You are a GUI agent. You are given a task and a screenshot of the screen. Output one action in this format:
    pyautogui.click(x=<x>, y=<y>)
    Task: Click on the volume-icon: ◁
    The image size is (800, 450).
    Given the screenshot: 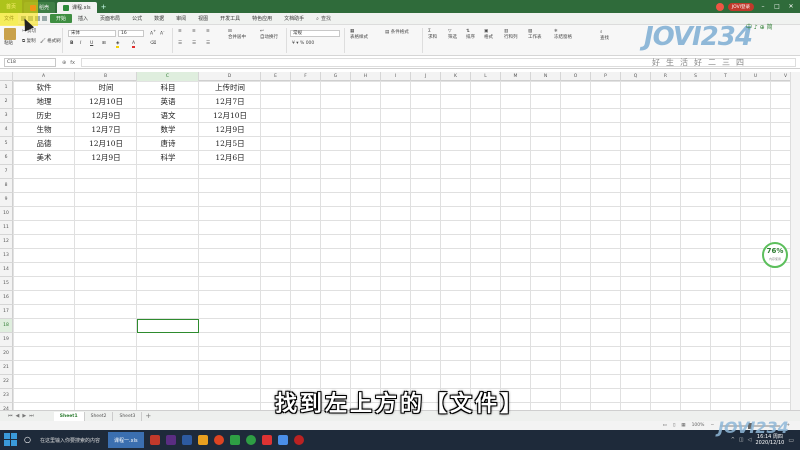 What is the action you would take?
    pyautogui.click(x=750, y=440)
    